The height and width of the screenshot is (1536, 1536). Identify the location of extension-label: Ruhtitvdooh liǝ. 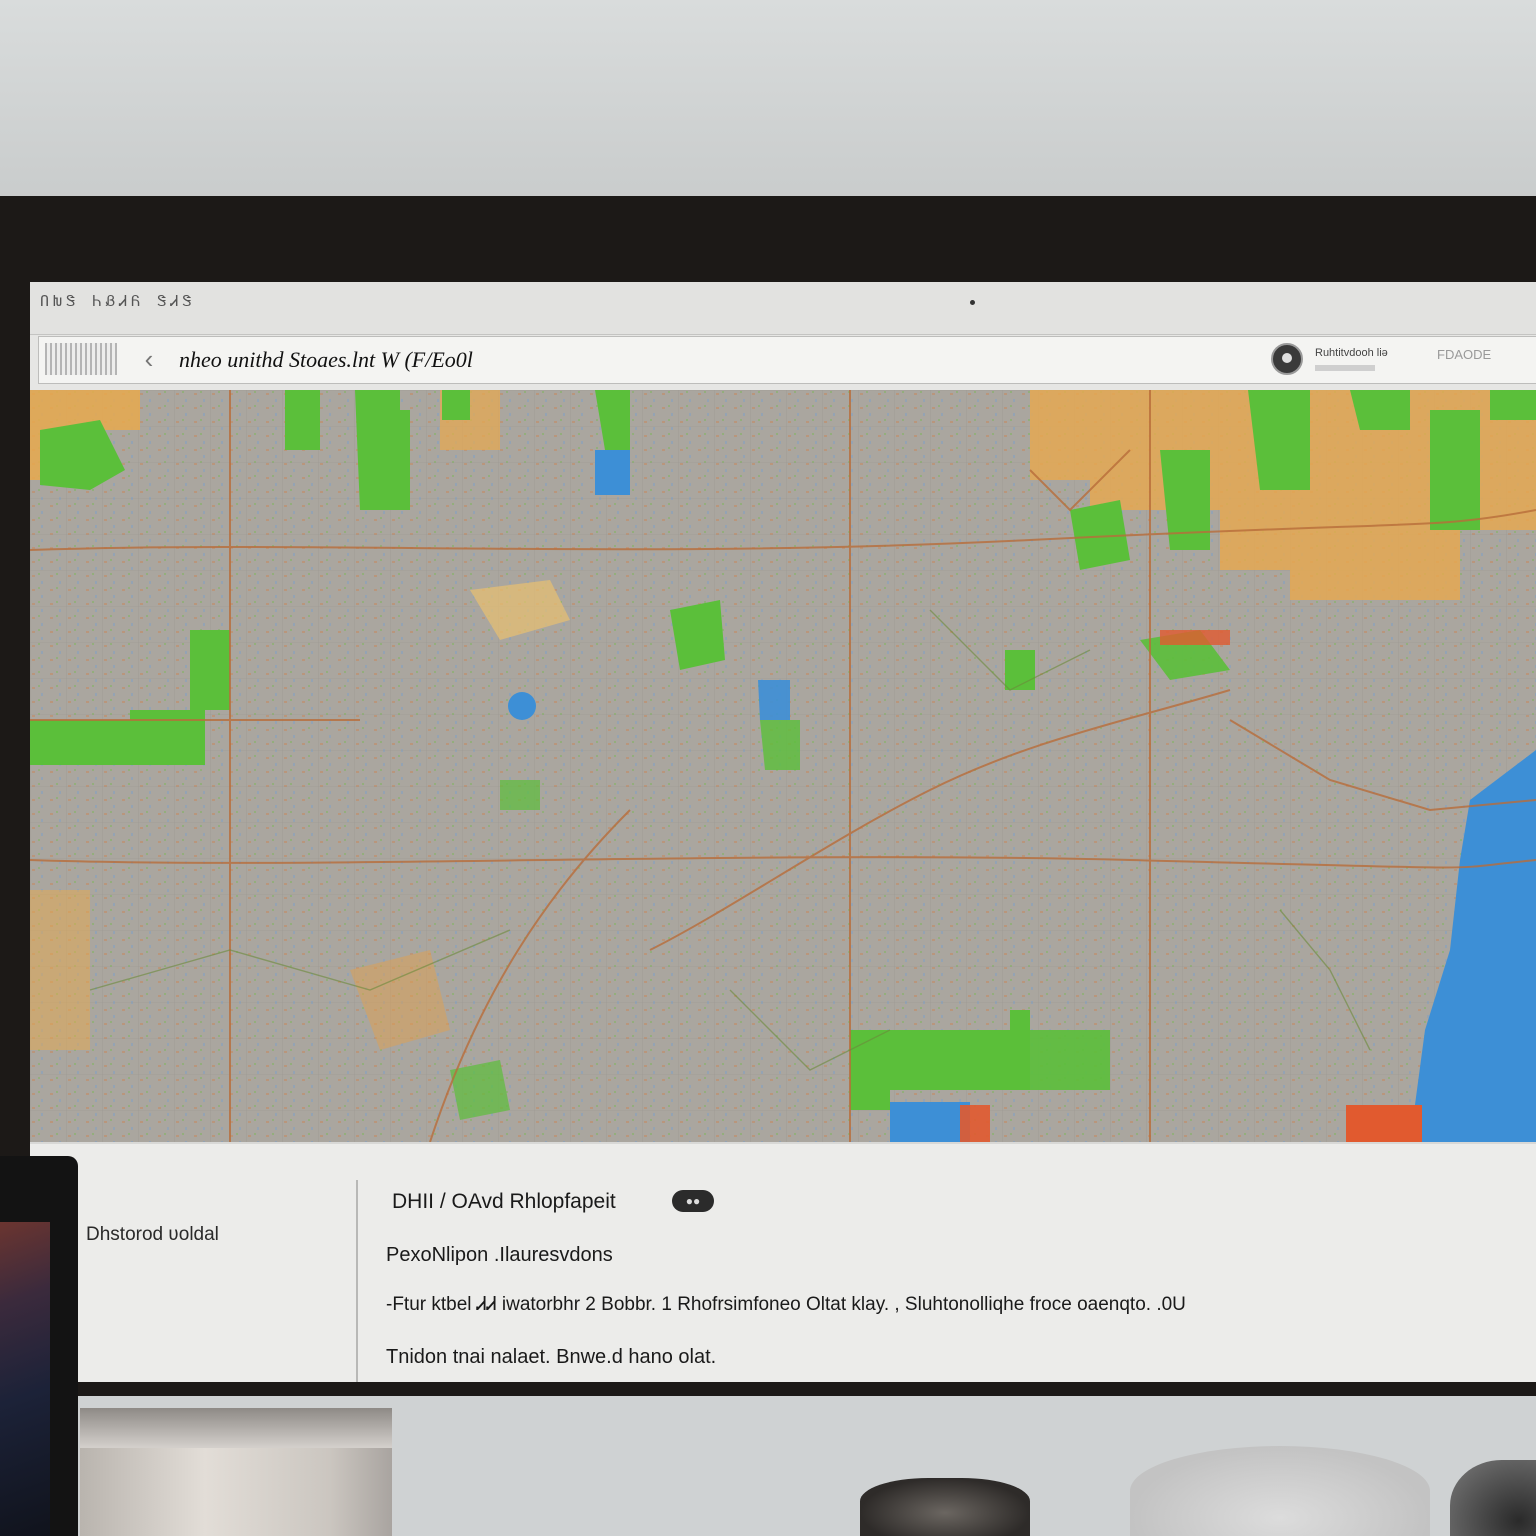
(1351, 353).